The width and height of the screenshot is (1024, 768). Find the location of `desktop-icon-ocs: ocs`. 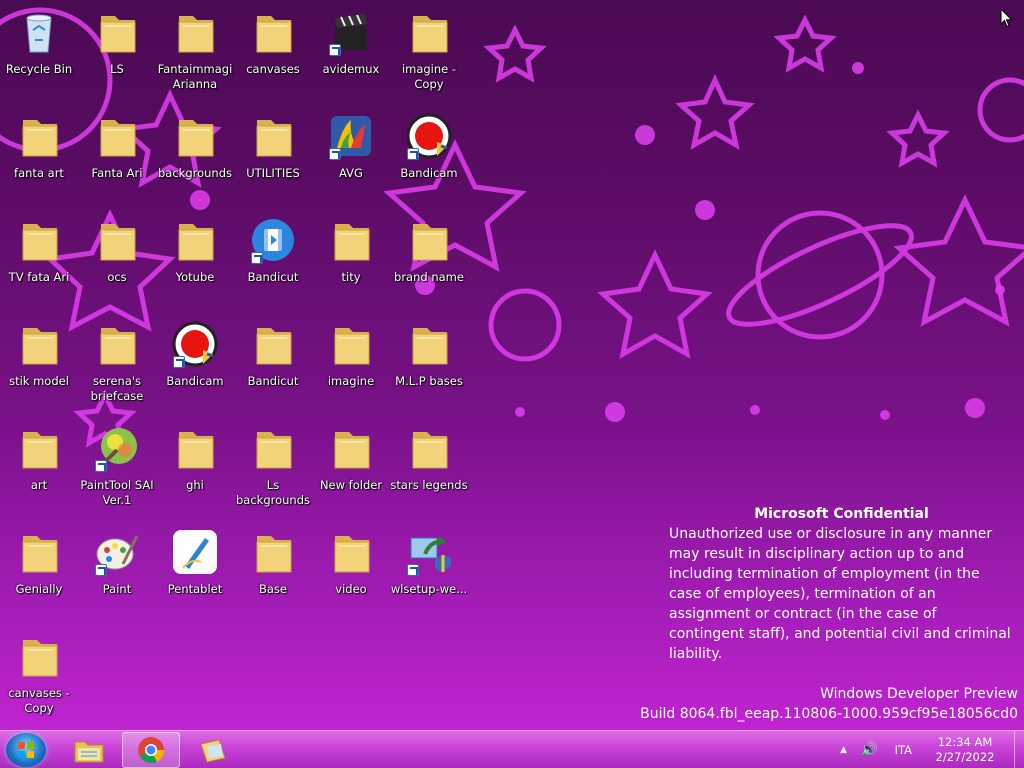

desktop-icon-ocs: ocs is located at coordinates (117, 262).